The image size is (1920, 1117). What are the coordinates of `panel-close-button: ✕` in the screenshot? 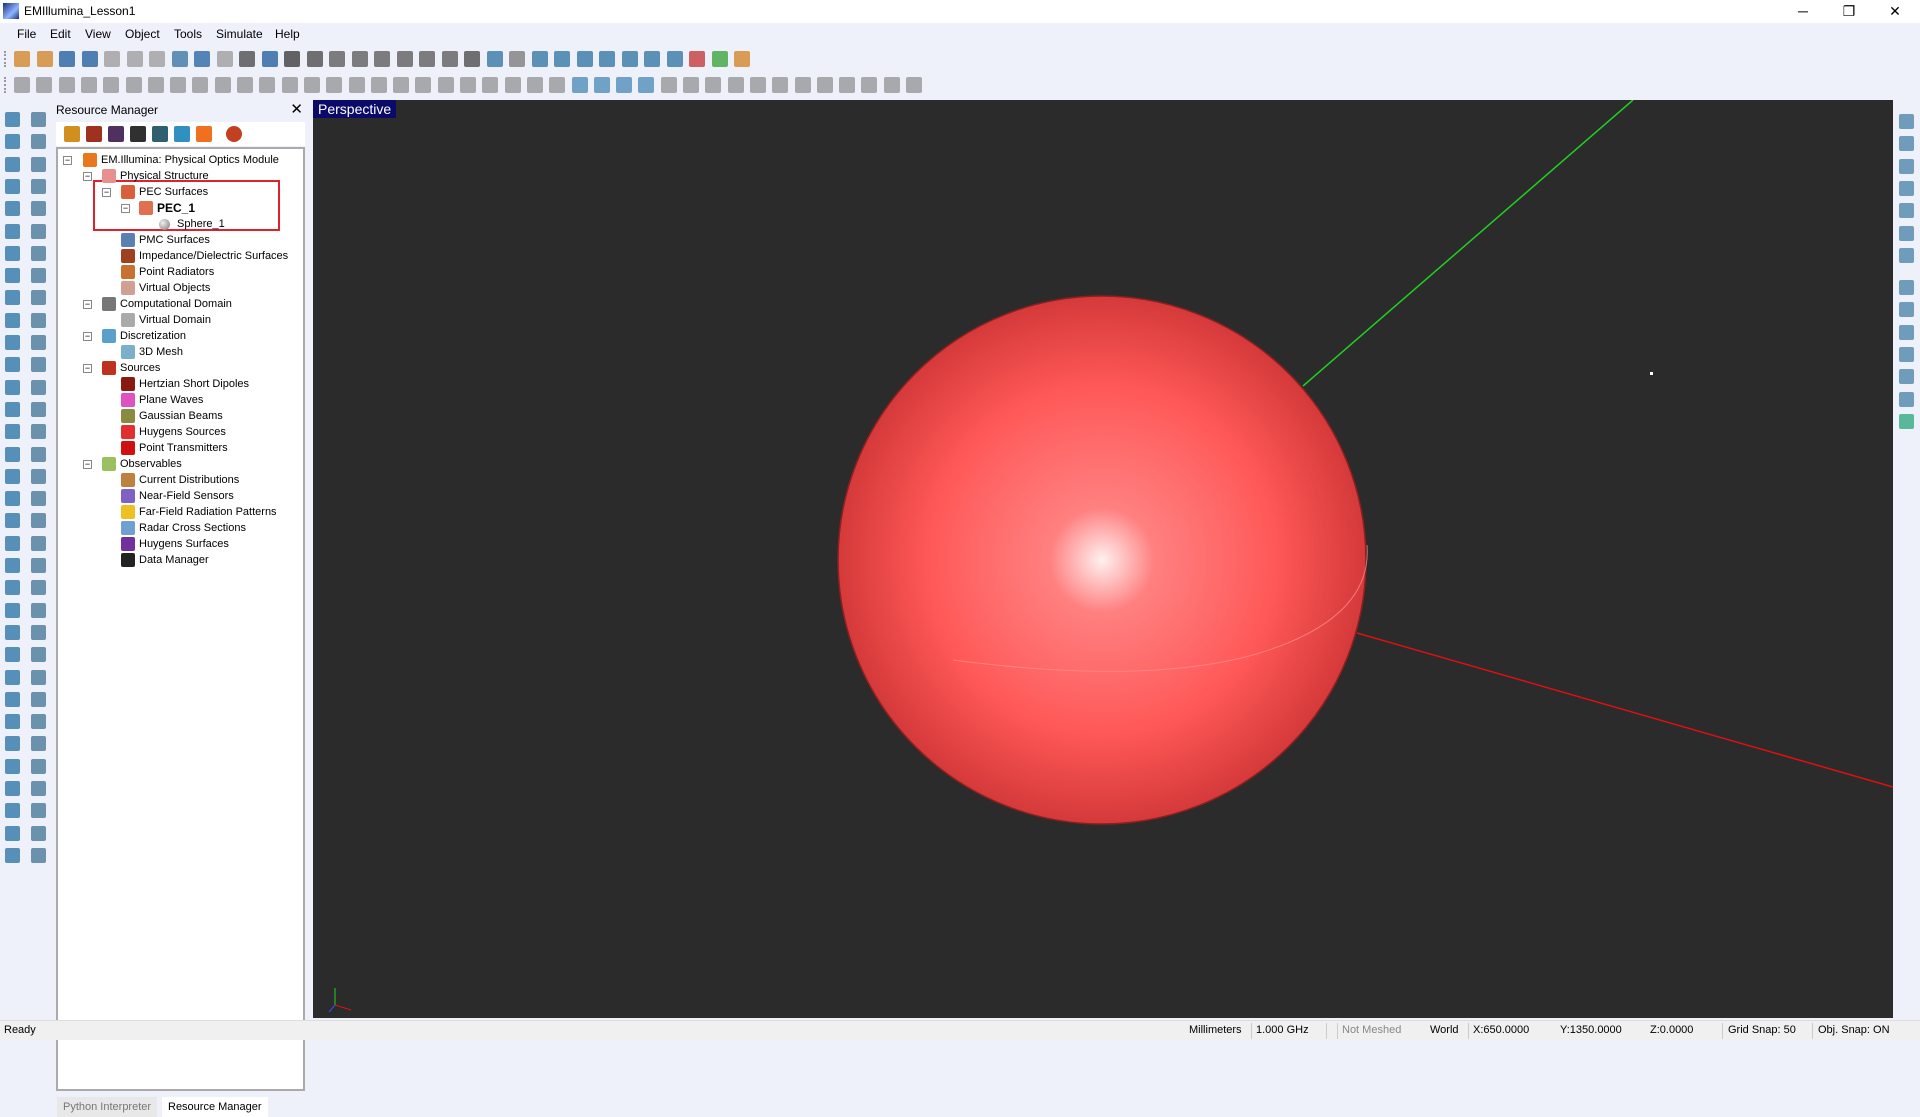 It's located at (296, 109).